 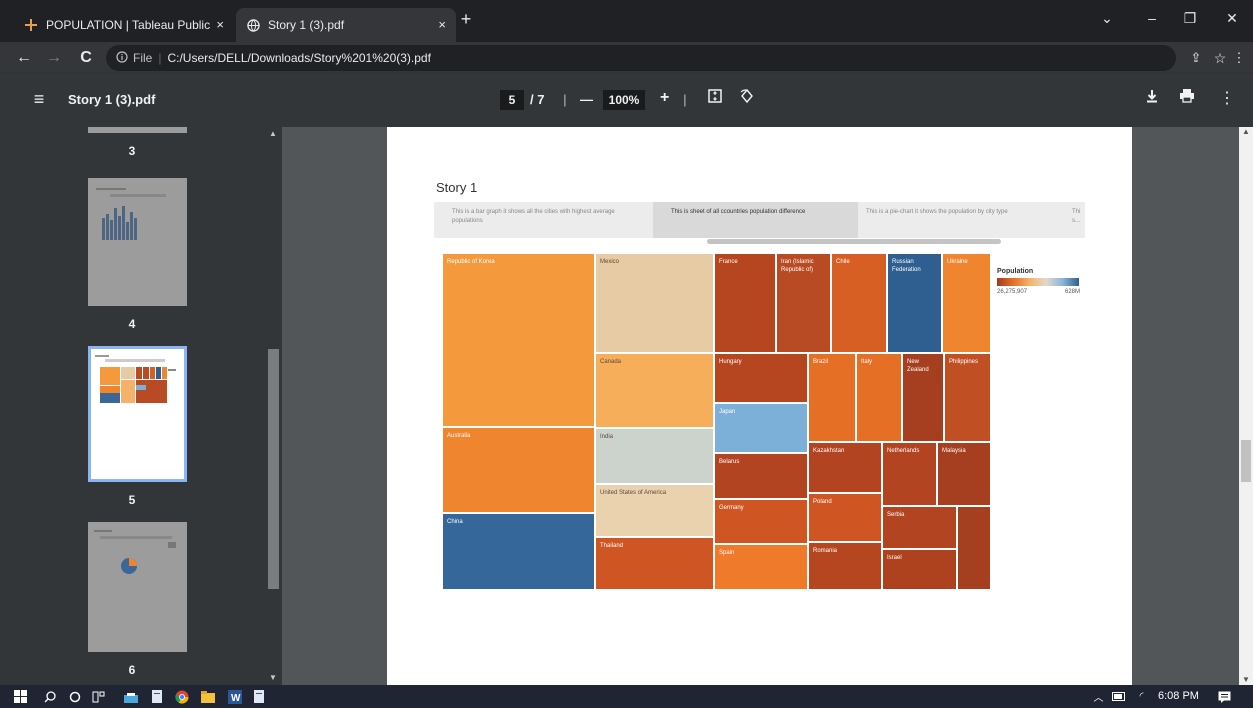 What do you see at coordinates (1220, 58) in the screenshot?
I see `bookmark-star-icon: ☆` at bounding box center [1220, 58].